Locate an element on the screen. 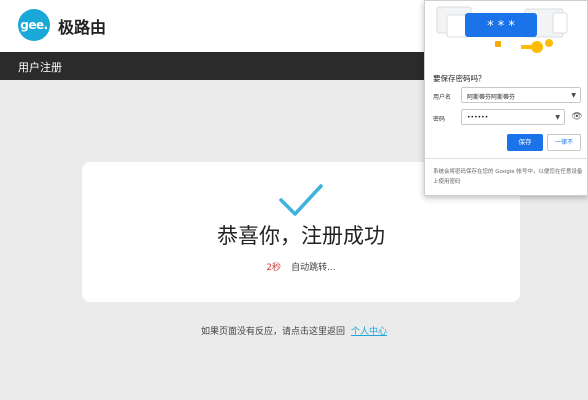 Image resolution: width=588 pixels, height=400 pixels. masked-password-text: * * * is located at coordinates (501, 26).